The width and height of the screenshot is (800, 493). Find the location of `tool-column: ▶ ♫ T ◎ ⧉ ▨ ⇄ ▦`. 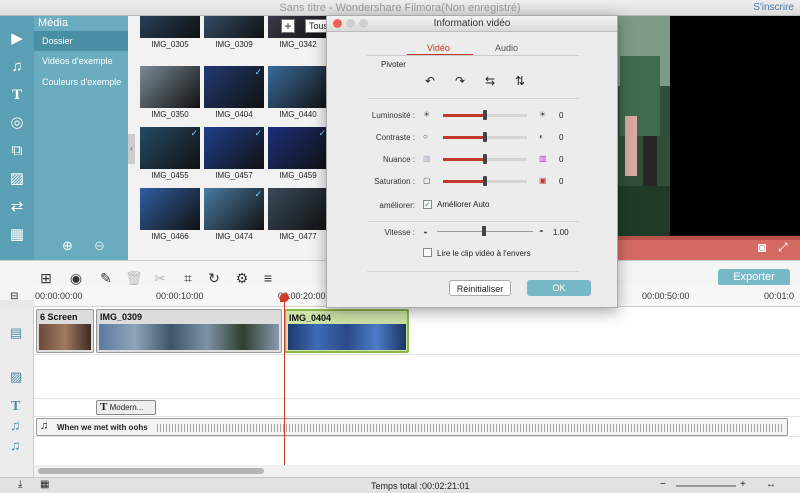

tool-column: ▶ ♫ T ◎ ⧉ ▨ ⇄ ▦ is located at coordinates (17, 138).